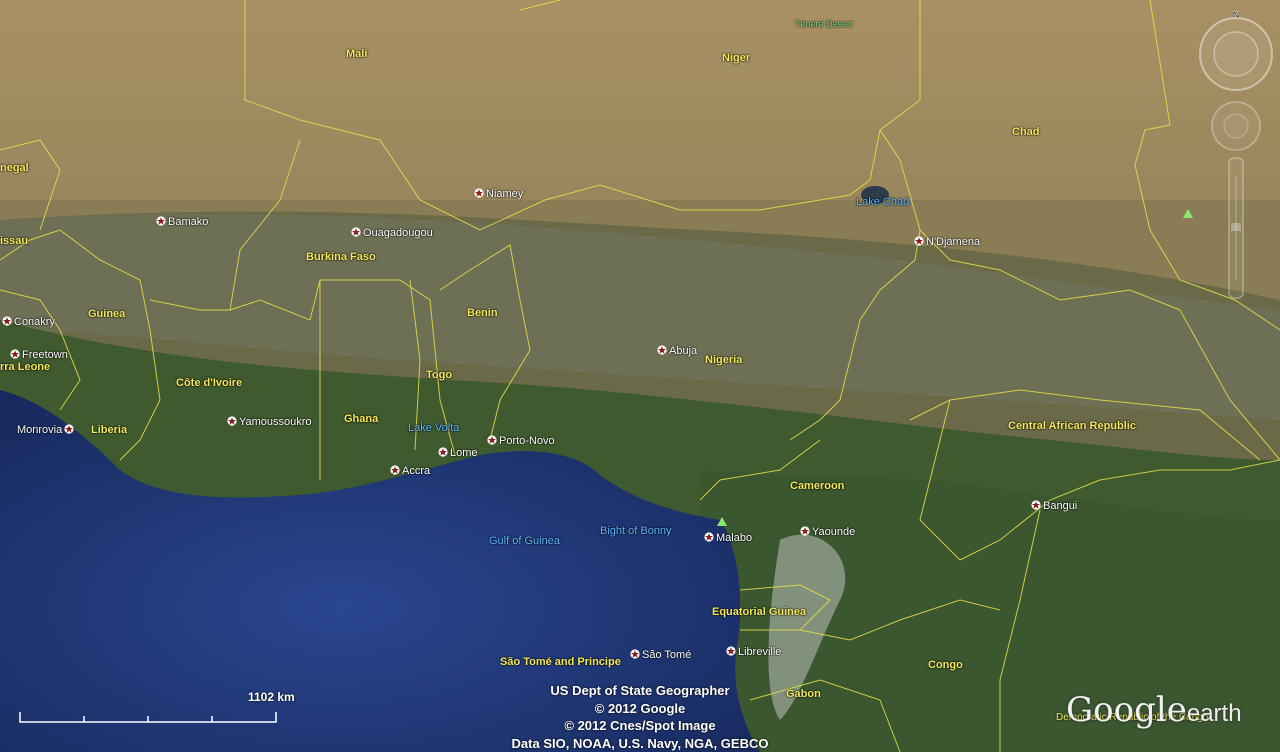 The height and width of the screenshot is (752, 1280). Describe the element at coordinates (640, 725) in the screenshot. I see `attribution-line: © 2012 Cnes/Spot Image` at that location.